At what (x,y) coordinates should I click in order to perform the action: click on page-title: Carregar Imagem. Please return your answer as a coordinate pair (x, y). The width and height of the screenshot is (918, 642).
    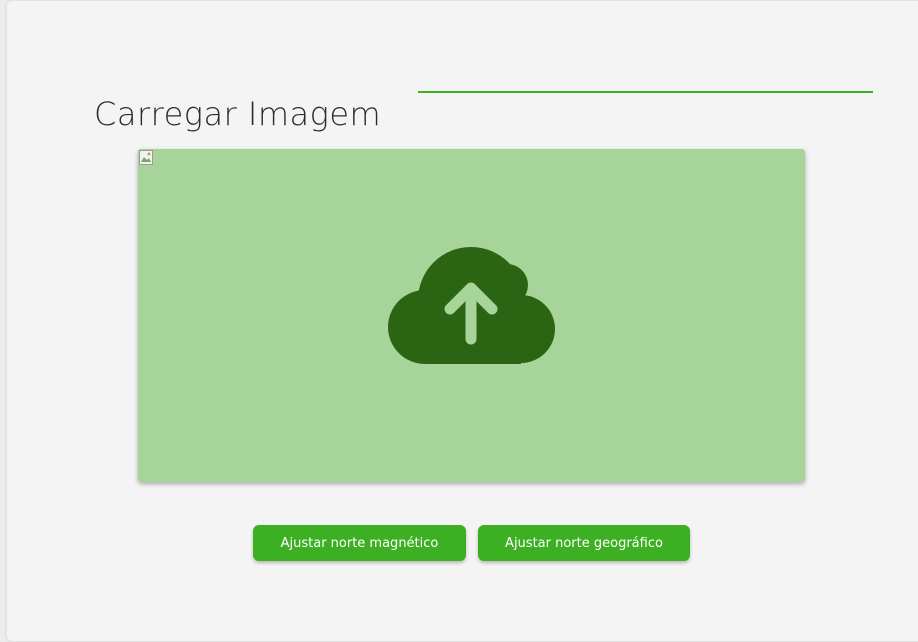
    Looking at the image, I should click on (238, 113).